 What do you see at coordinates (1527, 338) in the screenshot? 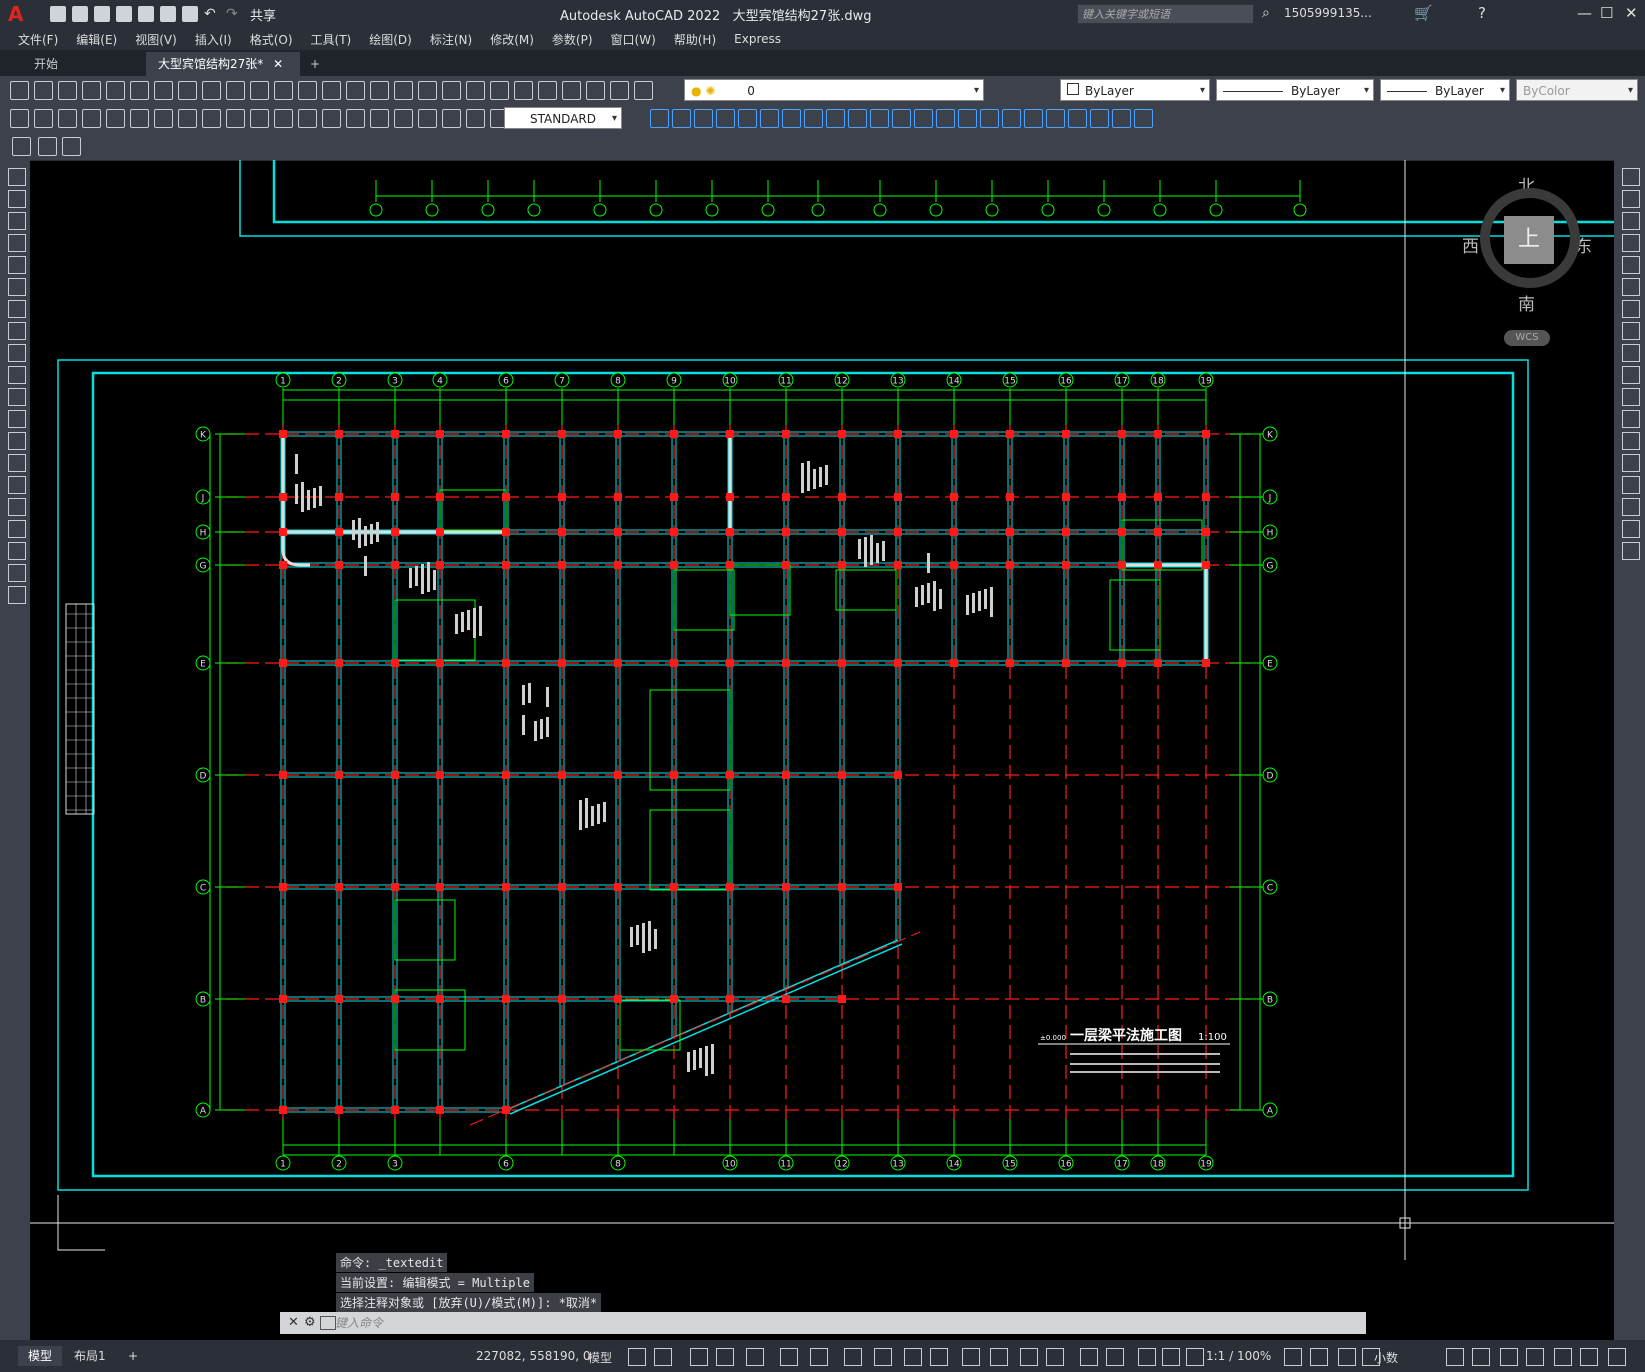
I see `wcs-menu-button: WCS` at bounding box center [1527, 338].